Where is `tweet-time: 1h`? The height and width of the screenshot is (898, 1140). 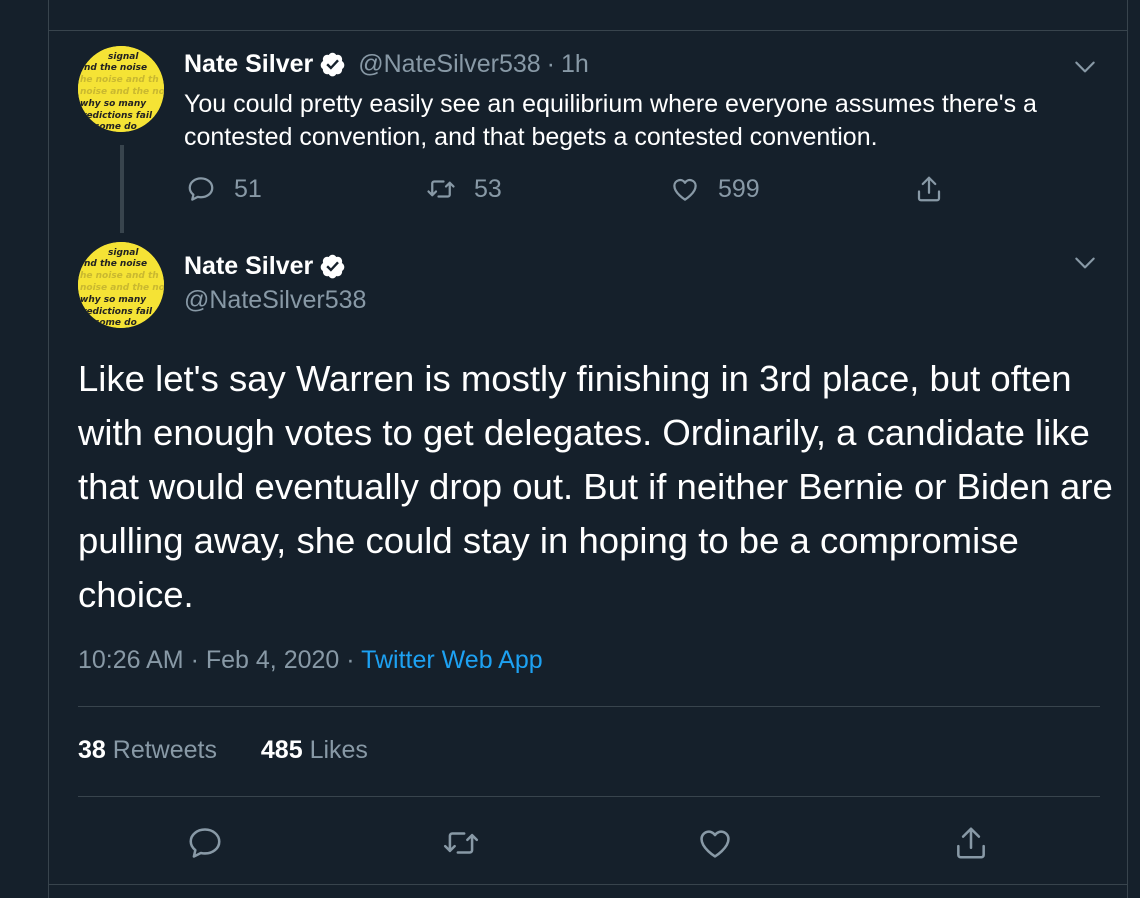
tweet-time: 1h is located at coordinates (575, 64).